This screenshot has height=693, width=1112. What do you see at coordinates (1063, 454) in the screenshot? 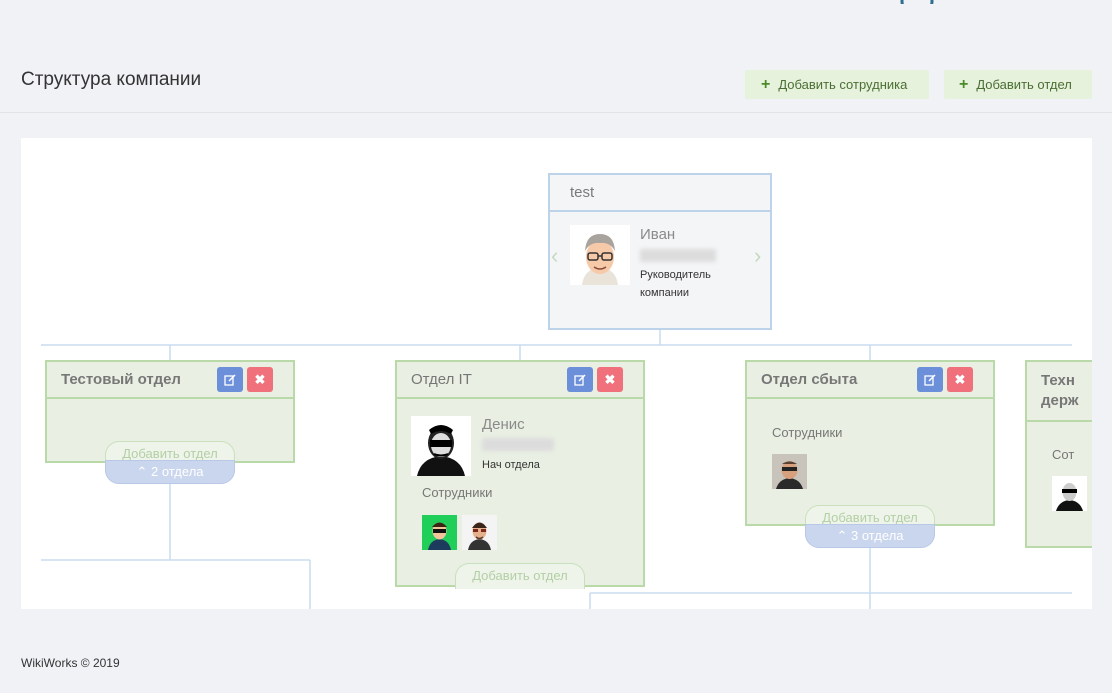
I see `employees-label: Сот` at bounding box center [1063, 454].